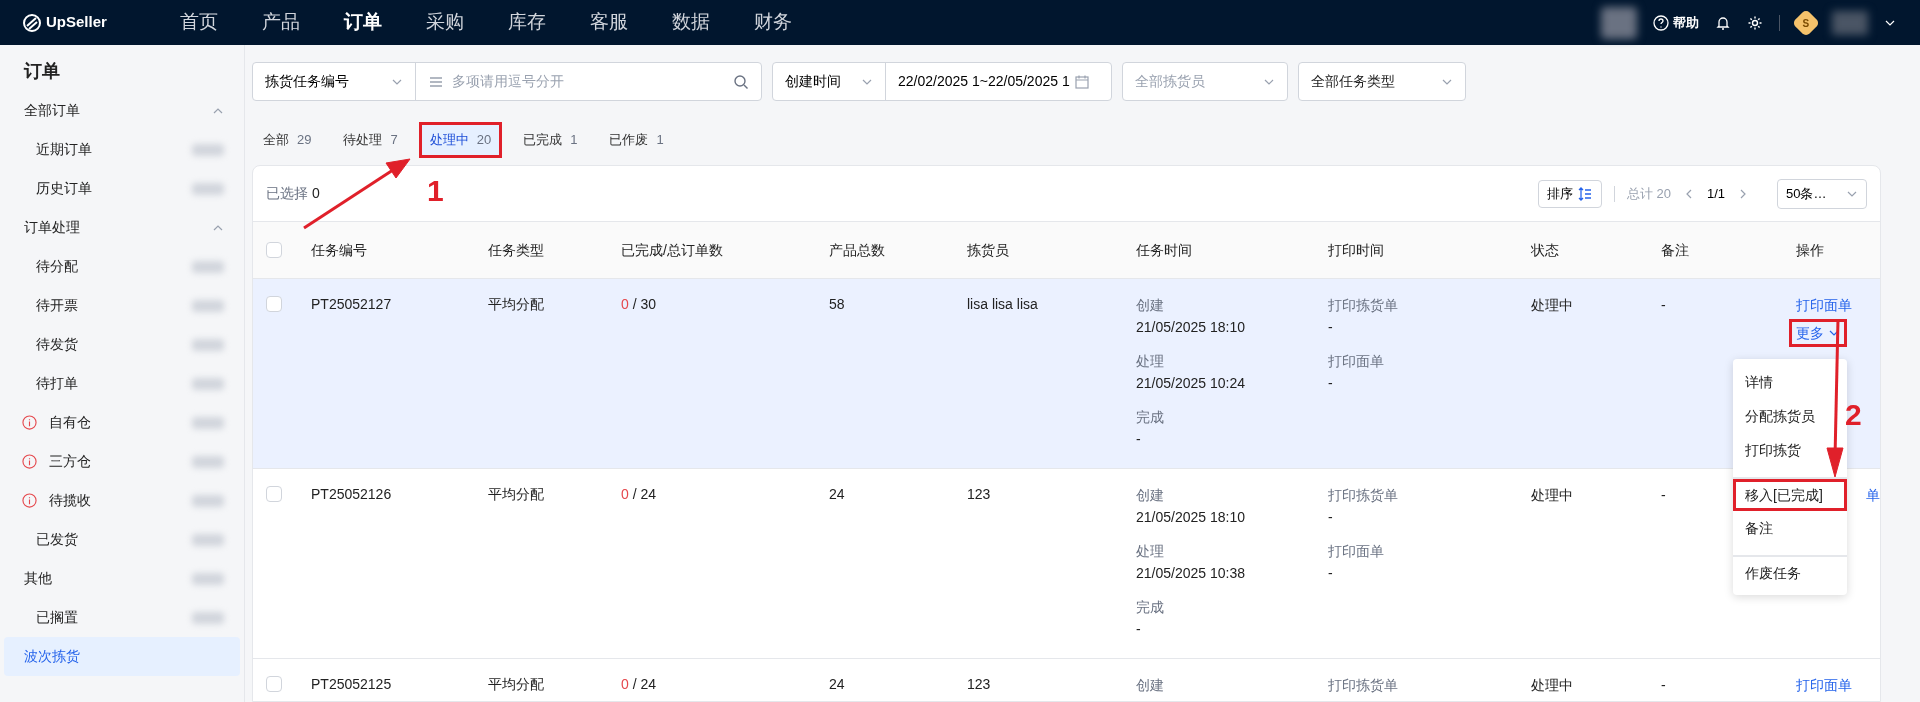 The image size is (1920, 702). What do you see at coordinates (639, 494) in the screenshot?
I see `table-cell-text: 0 / 24` at bounding box center [639, 494].